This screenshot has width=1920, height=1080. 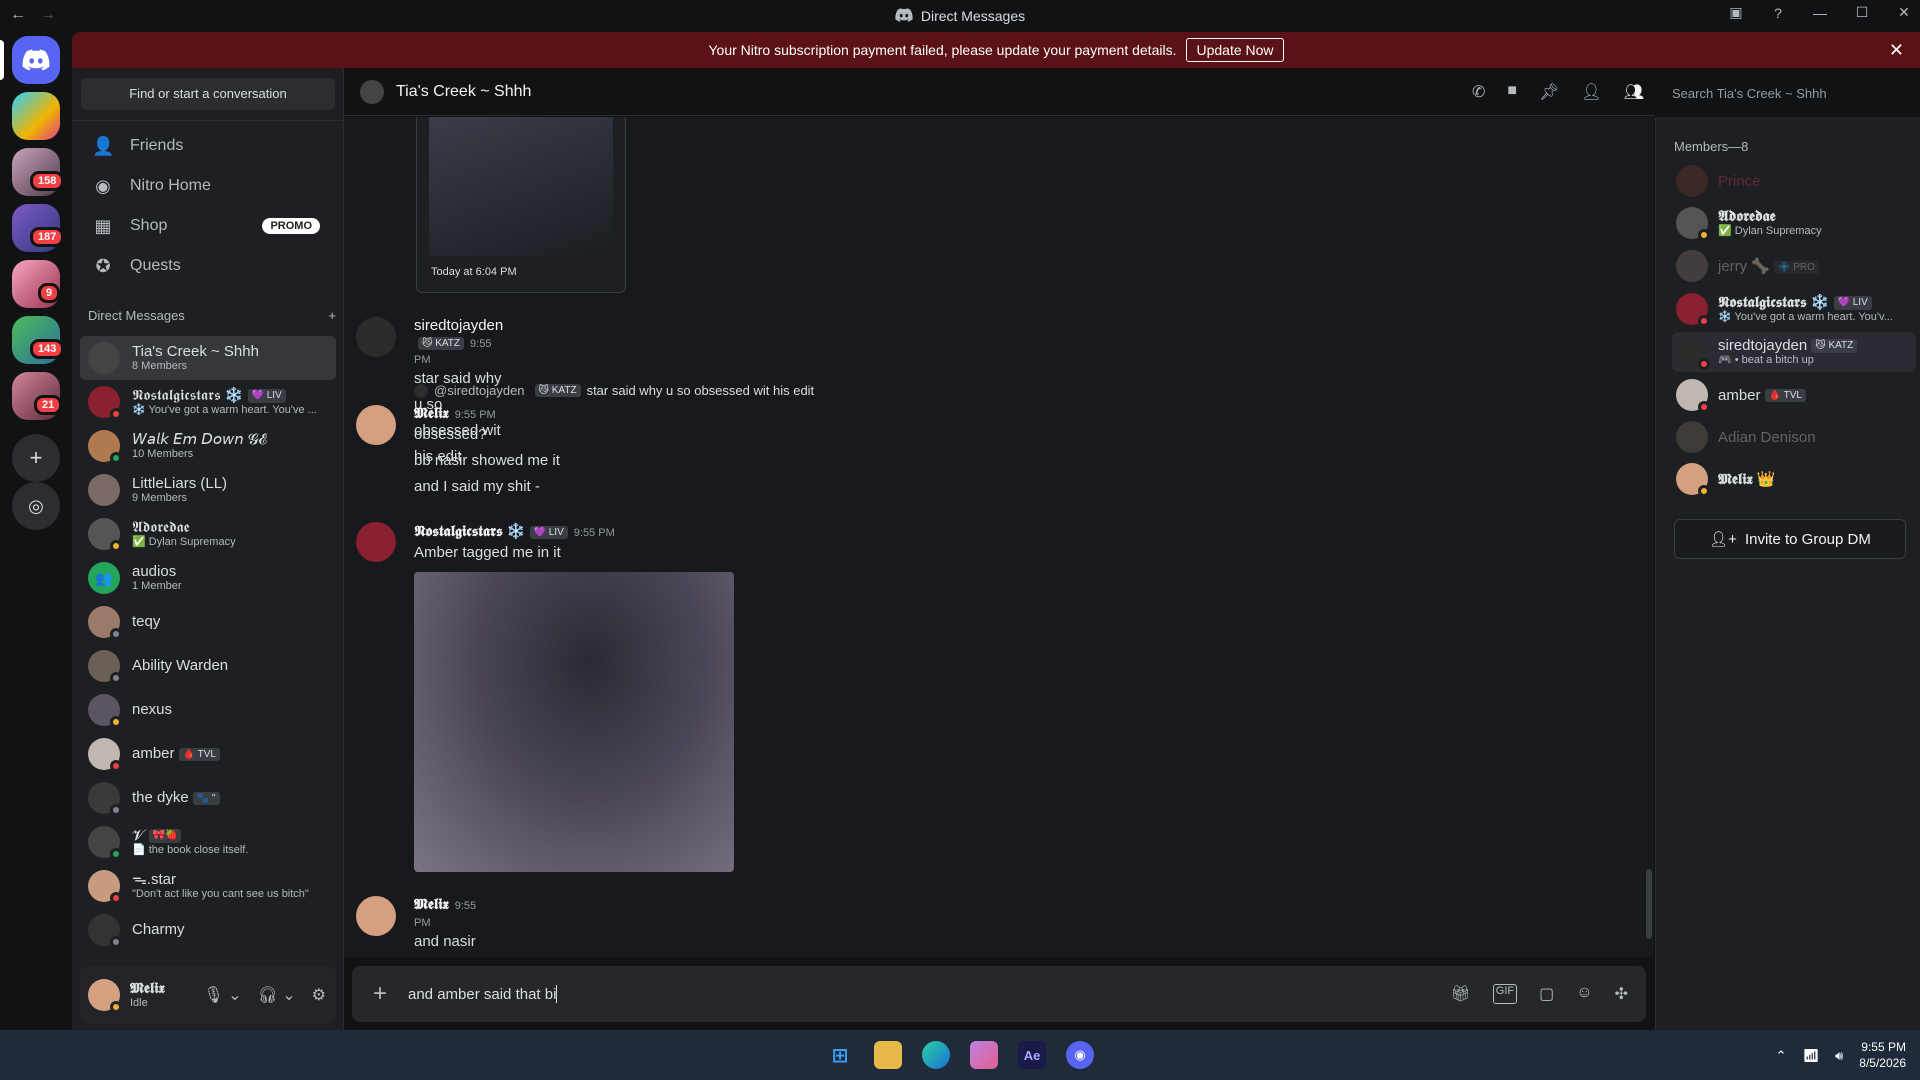 I want to click on help-icon: ?, so click(x=1778, y=13).